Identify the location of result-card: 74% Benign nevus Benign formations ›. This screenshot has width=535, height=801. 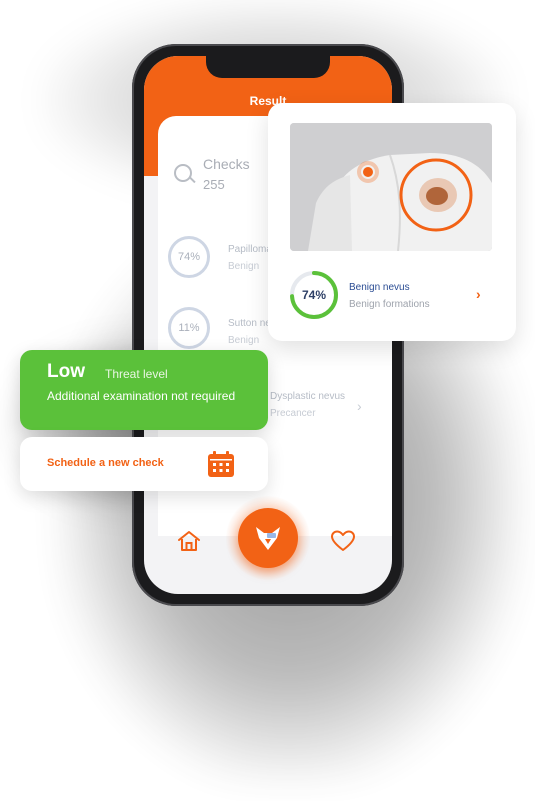
(392, 222).